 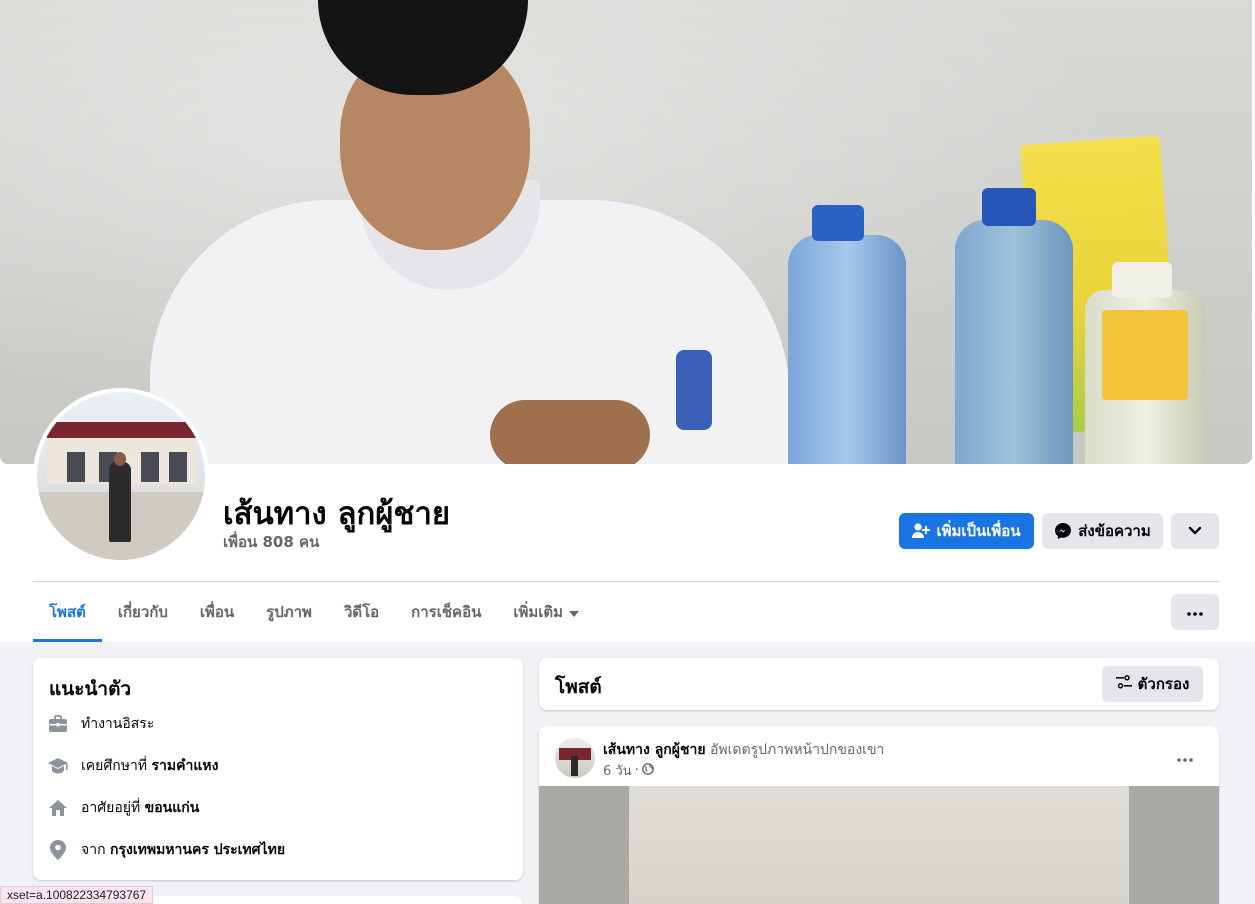 I want to click on tab-posts-label: โพสต์, so click(x=67, y=612).